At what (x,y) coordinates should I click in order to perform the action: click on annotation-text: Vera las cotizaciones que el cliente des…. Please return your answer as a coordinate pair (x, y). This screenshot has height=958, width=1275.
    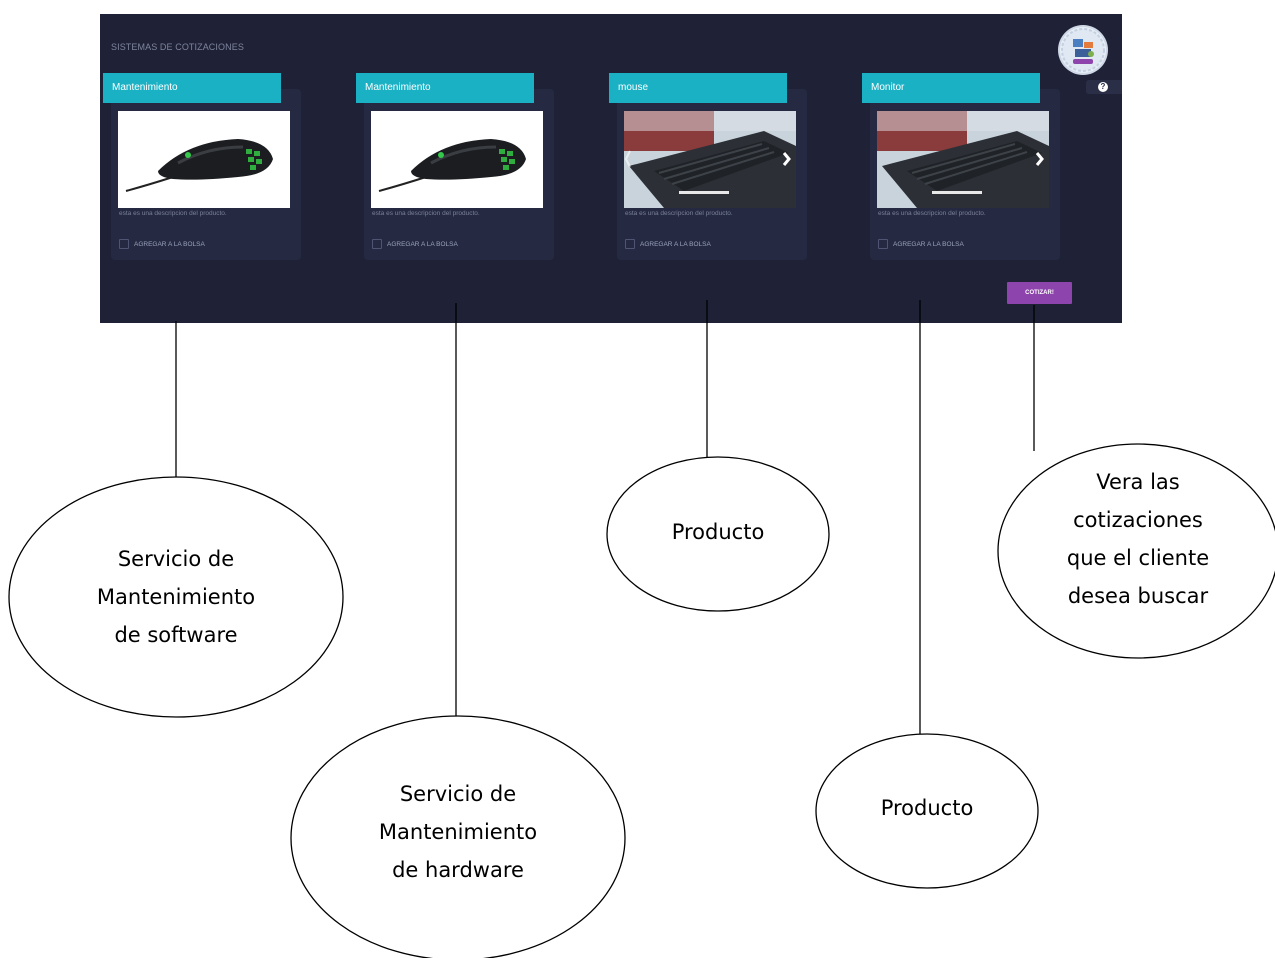
    Looking at the image, I should click on (1138, 539).